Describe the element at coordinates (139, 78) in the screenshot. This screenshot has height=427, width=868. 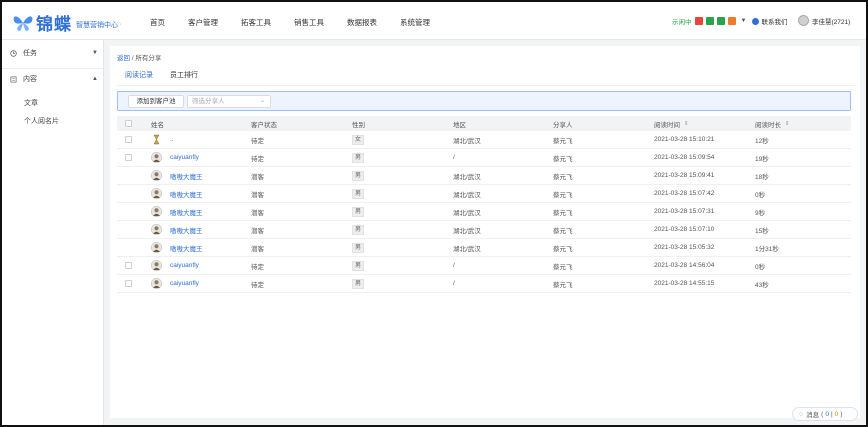
I see `tab-read-records: 阅读记录` at that location.